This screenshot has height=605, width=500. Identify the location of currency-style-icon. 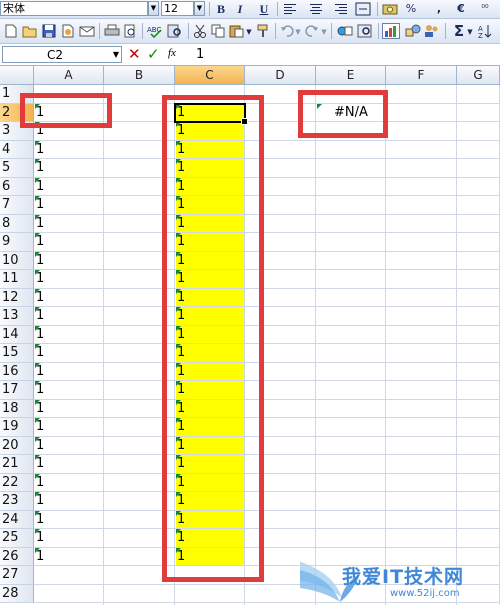
(390, 9).